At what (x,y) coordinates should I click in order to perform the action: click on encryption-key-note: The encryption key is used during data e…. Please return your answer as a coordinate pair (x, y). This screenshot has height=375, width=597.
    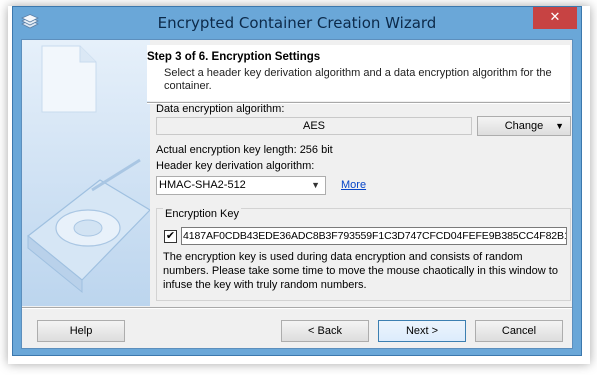
    Looking at the image, I should click on (360, 271).